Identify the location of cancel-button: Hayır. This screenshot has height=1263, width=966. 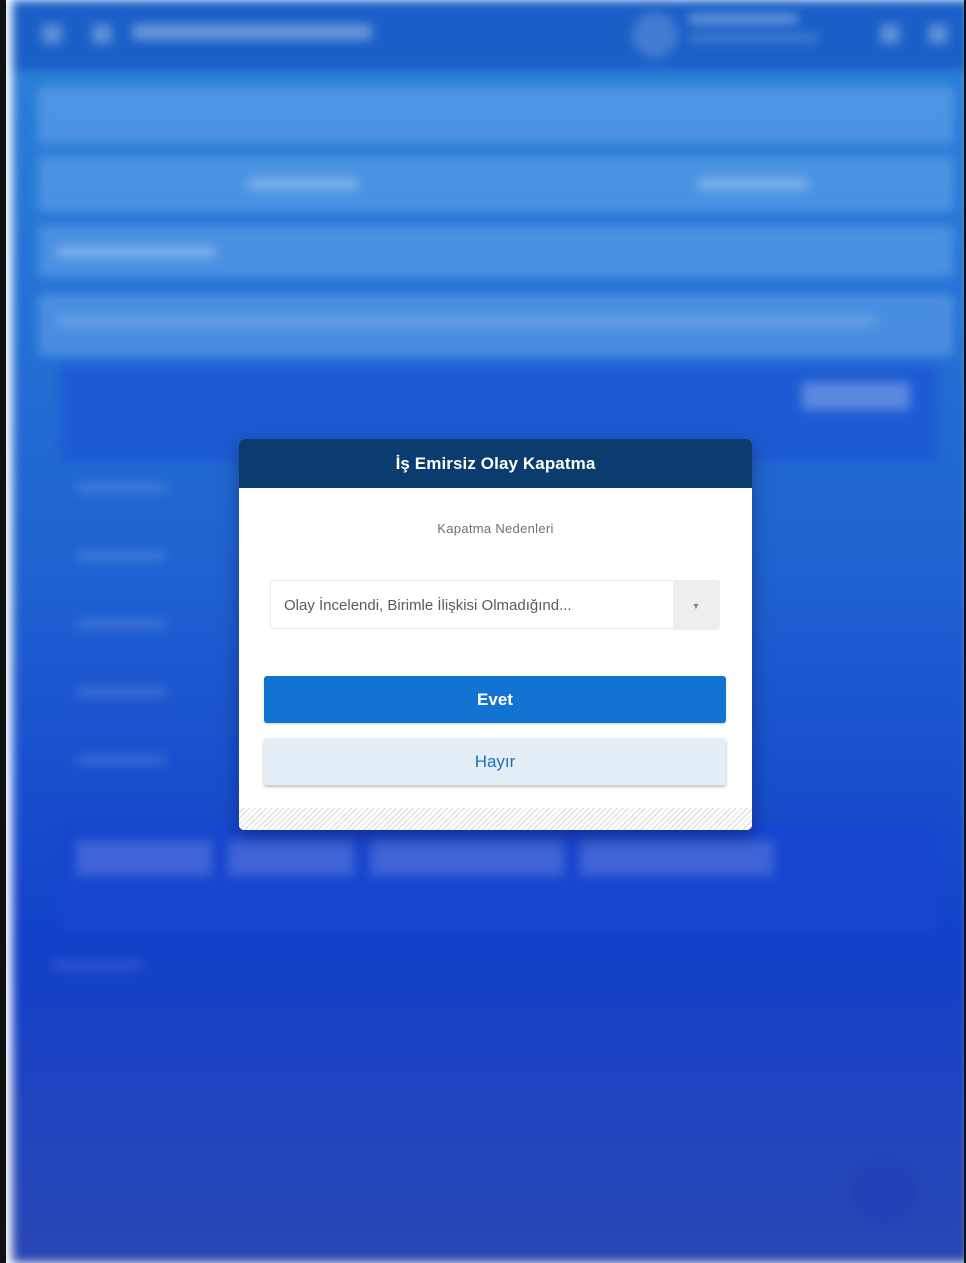
(495, 761).